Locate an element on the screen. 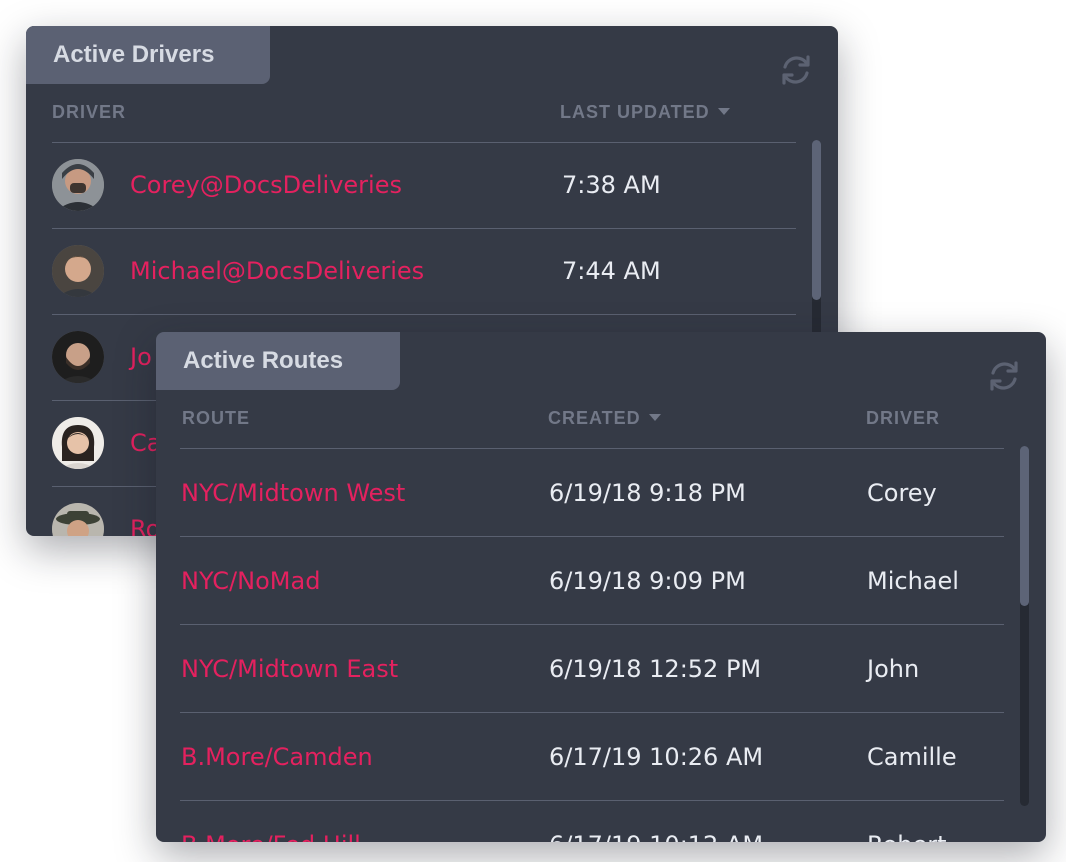 The height and width of the screenshot is (862, 1066). driver-name: Robert is located at coordinates (907, 836).